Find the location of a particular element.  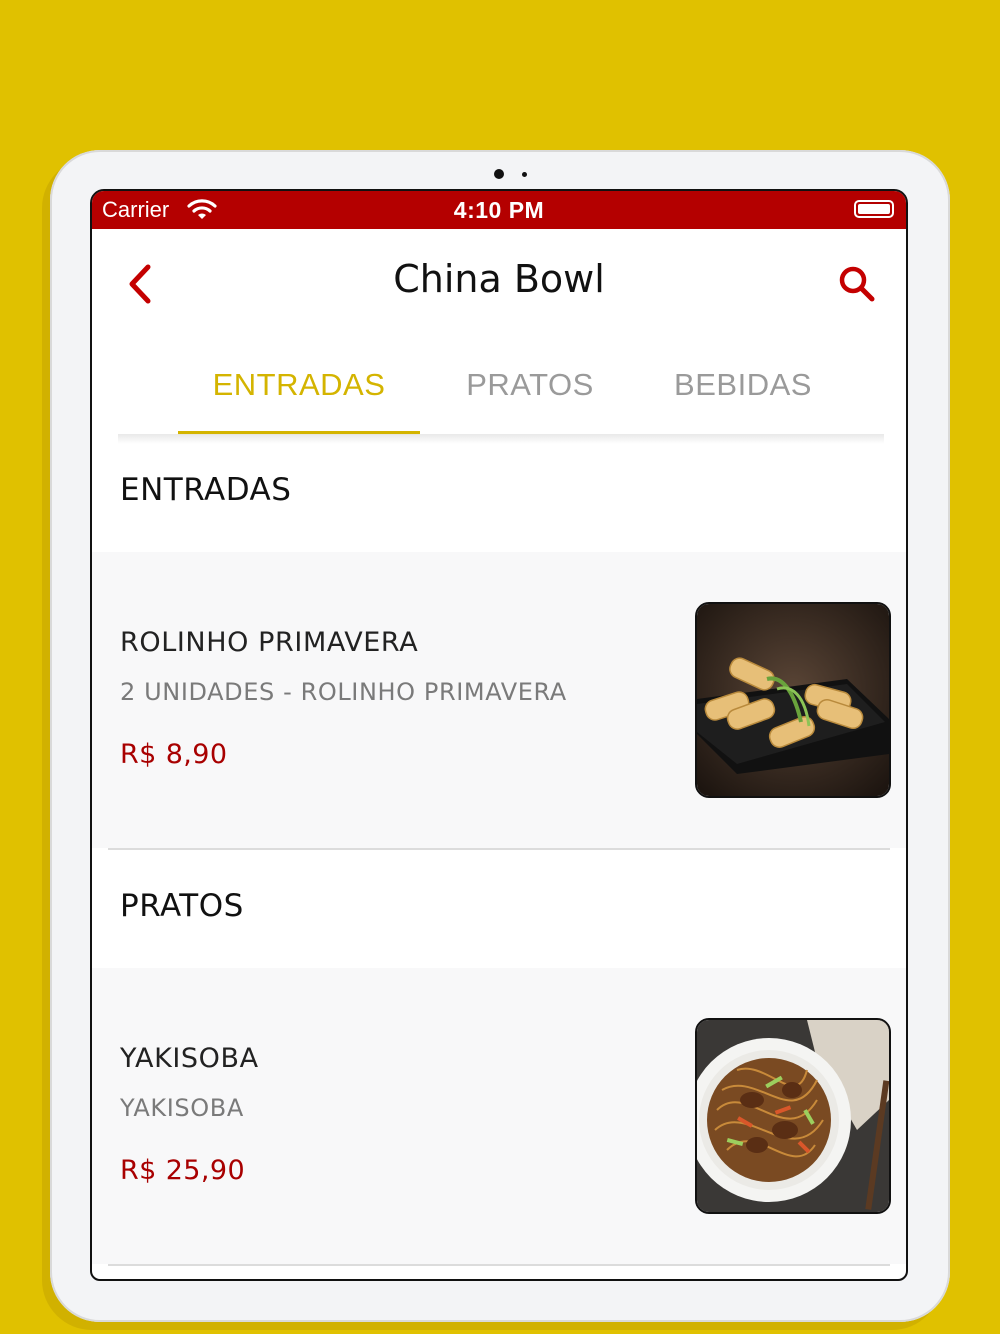

tab-entradas: ENTRADAS is located at coordinates (299, 385).